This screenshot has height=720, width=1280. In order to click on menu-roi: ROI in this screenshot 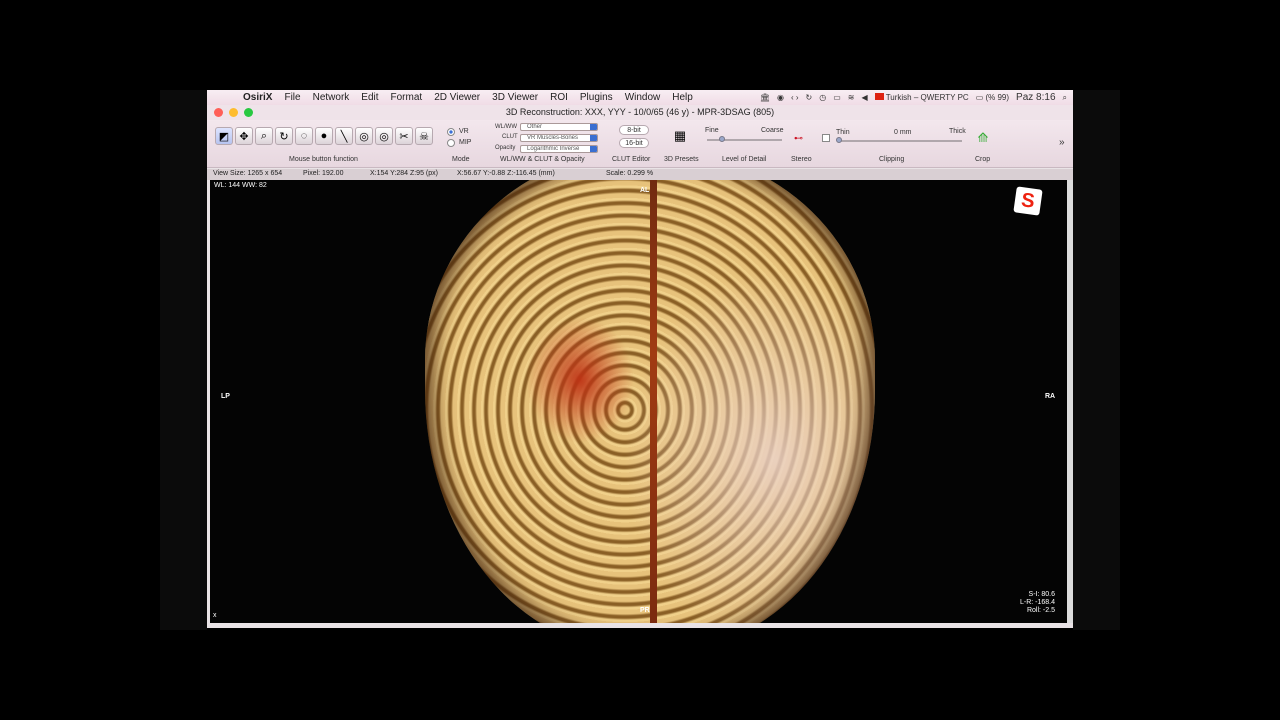, I will do `click(559, 97)`.